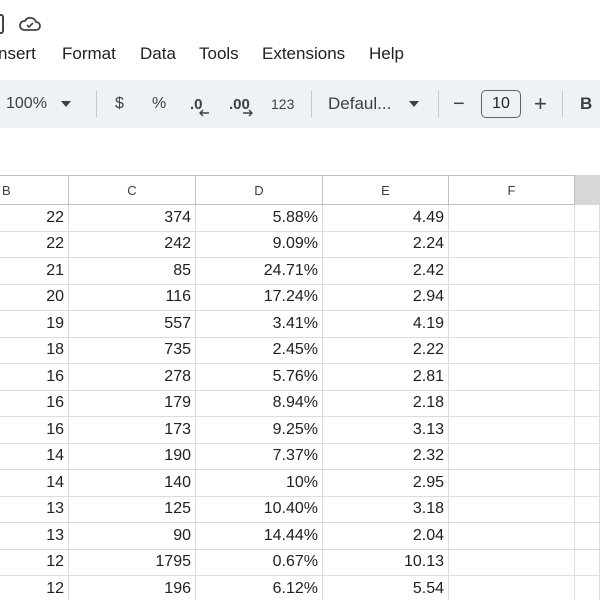 Image resolution: width=600 pixels, height=600 pixels. What do you see at coordinates (386, 403) in the screenshot?
I see `table-cell: 2.18` at bounding box center [386, 403].